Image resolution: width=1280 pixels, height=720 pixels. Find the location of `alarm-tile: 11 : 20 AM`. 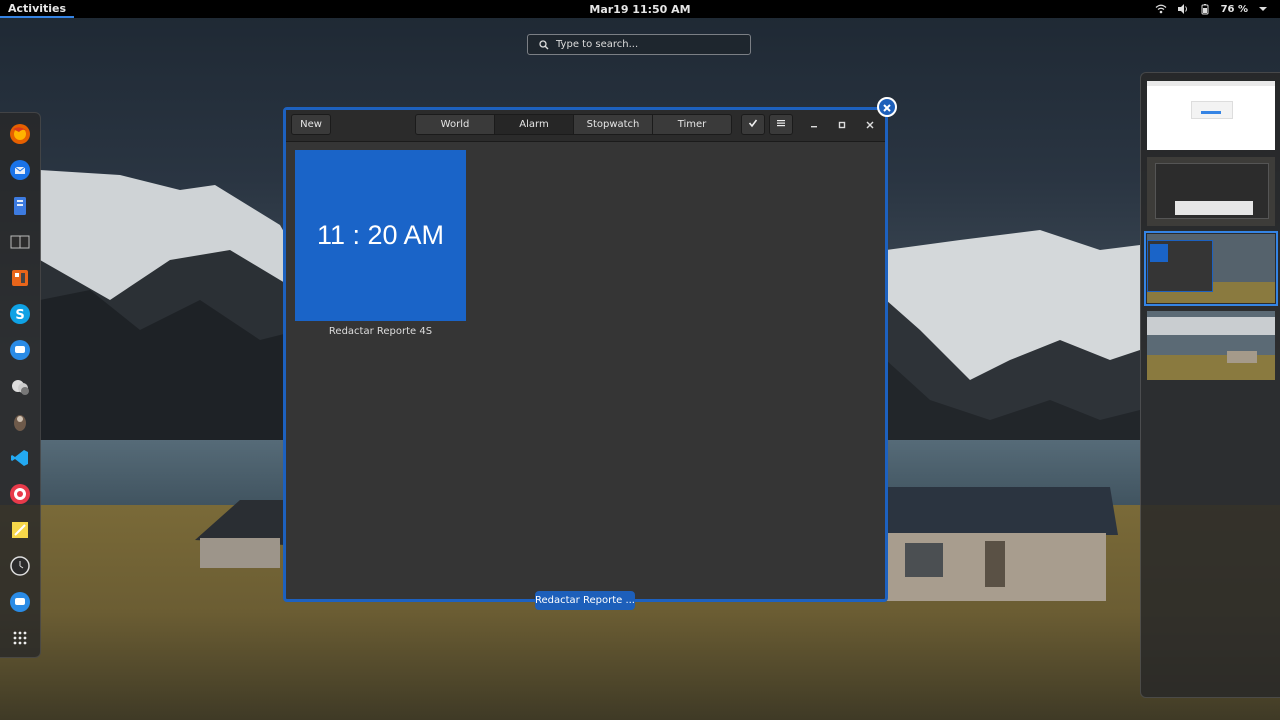

alarm-tile: 11 : 20 AM is located at coordinates (380, 235).